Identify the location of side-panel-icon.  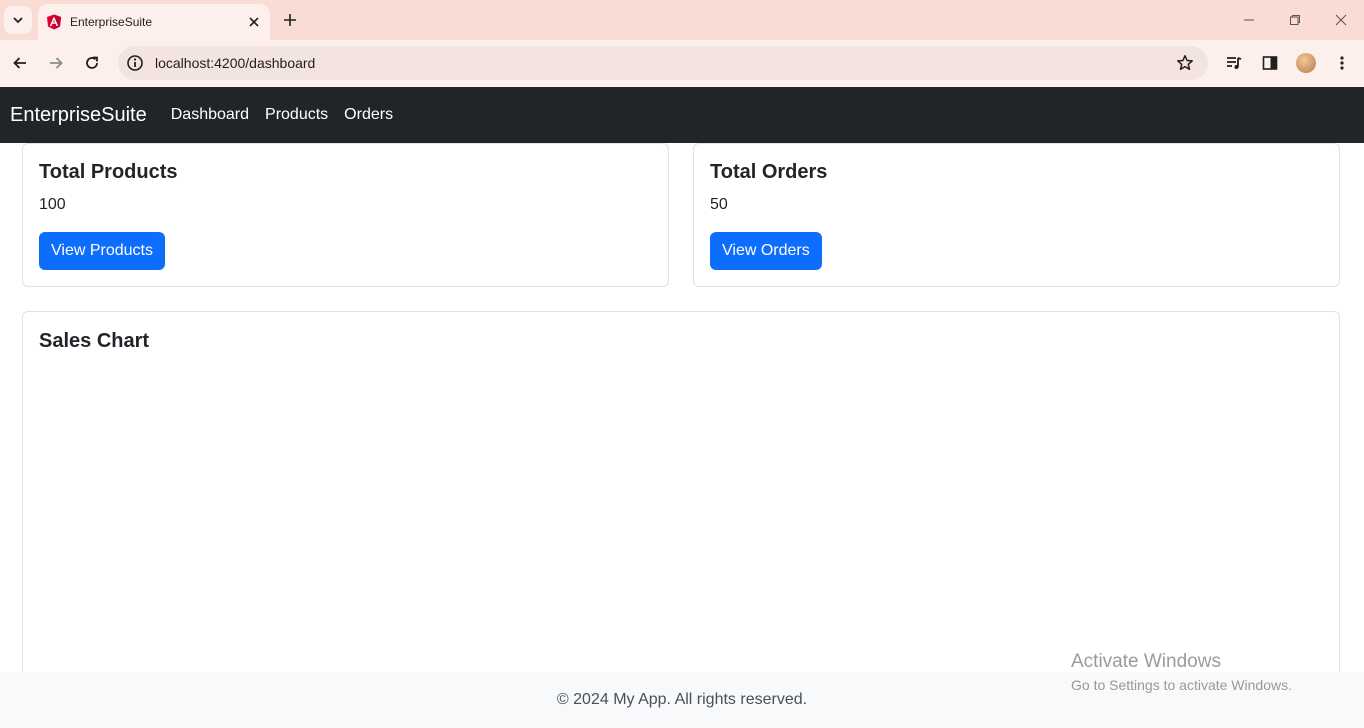
(1270, 63).